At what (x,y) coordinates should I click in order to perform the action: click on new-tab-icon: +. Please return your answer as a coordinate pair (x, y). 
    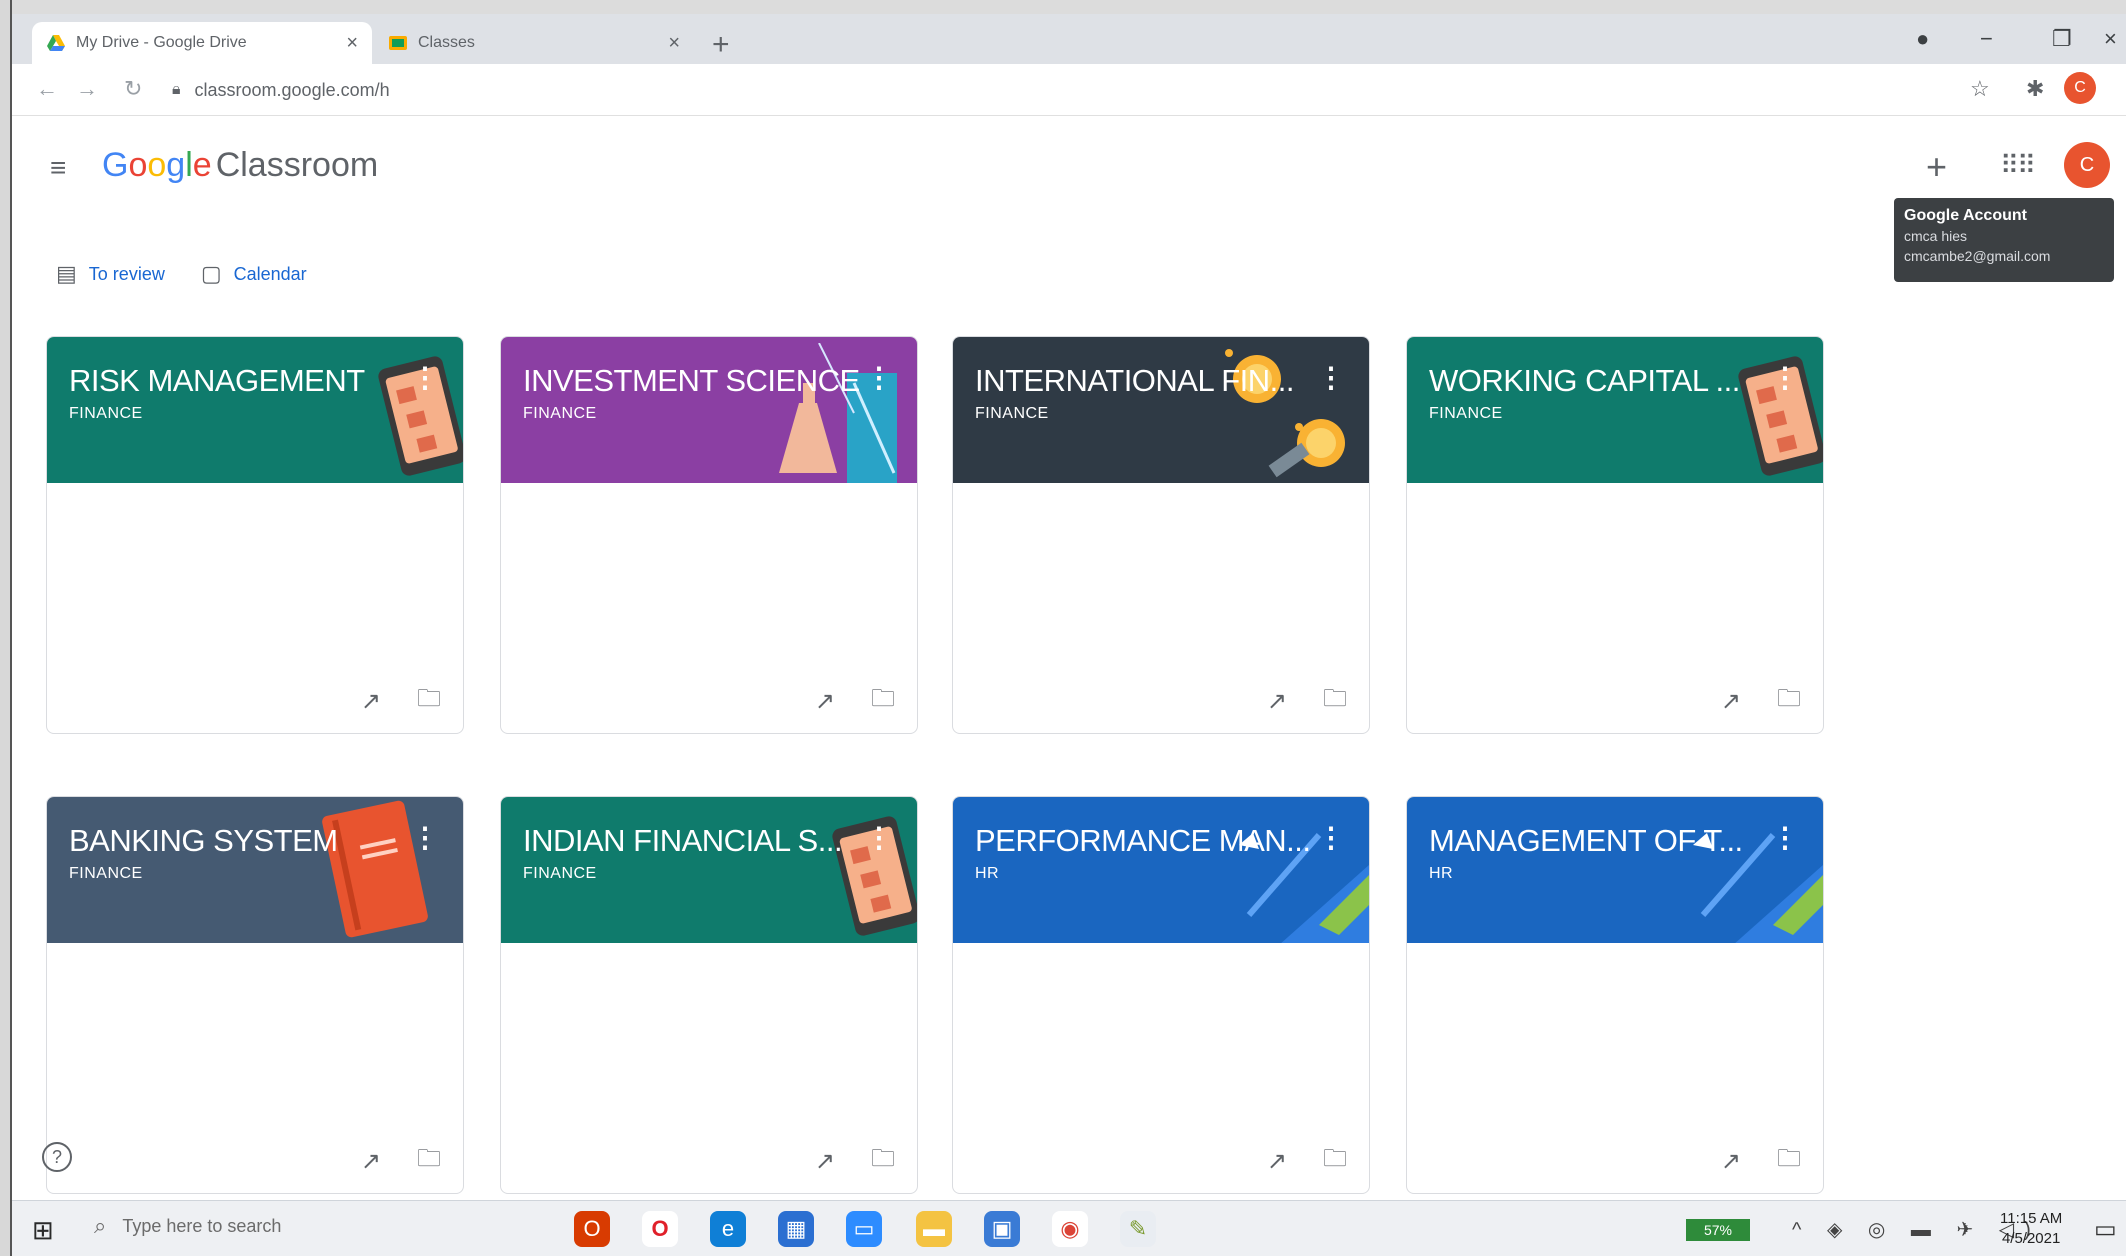
    Looking at the image, I should click on (721, 45).